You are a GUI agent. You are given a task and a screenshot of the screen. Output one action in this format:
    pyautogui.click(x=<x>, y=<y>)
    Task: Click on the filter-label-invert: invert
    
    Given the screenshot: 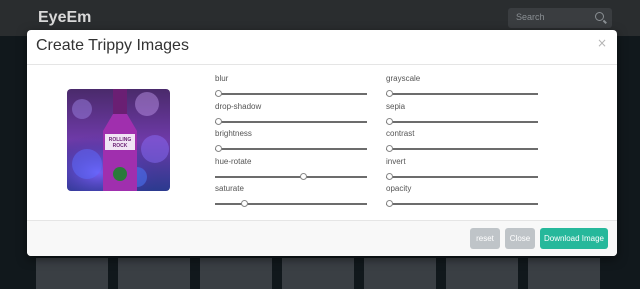 What is the action you would take?
    pyautogui.click(x=396, y=161)
    